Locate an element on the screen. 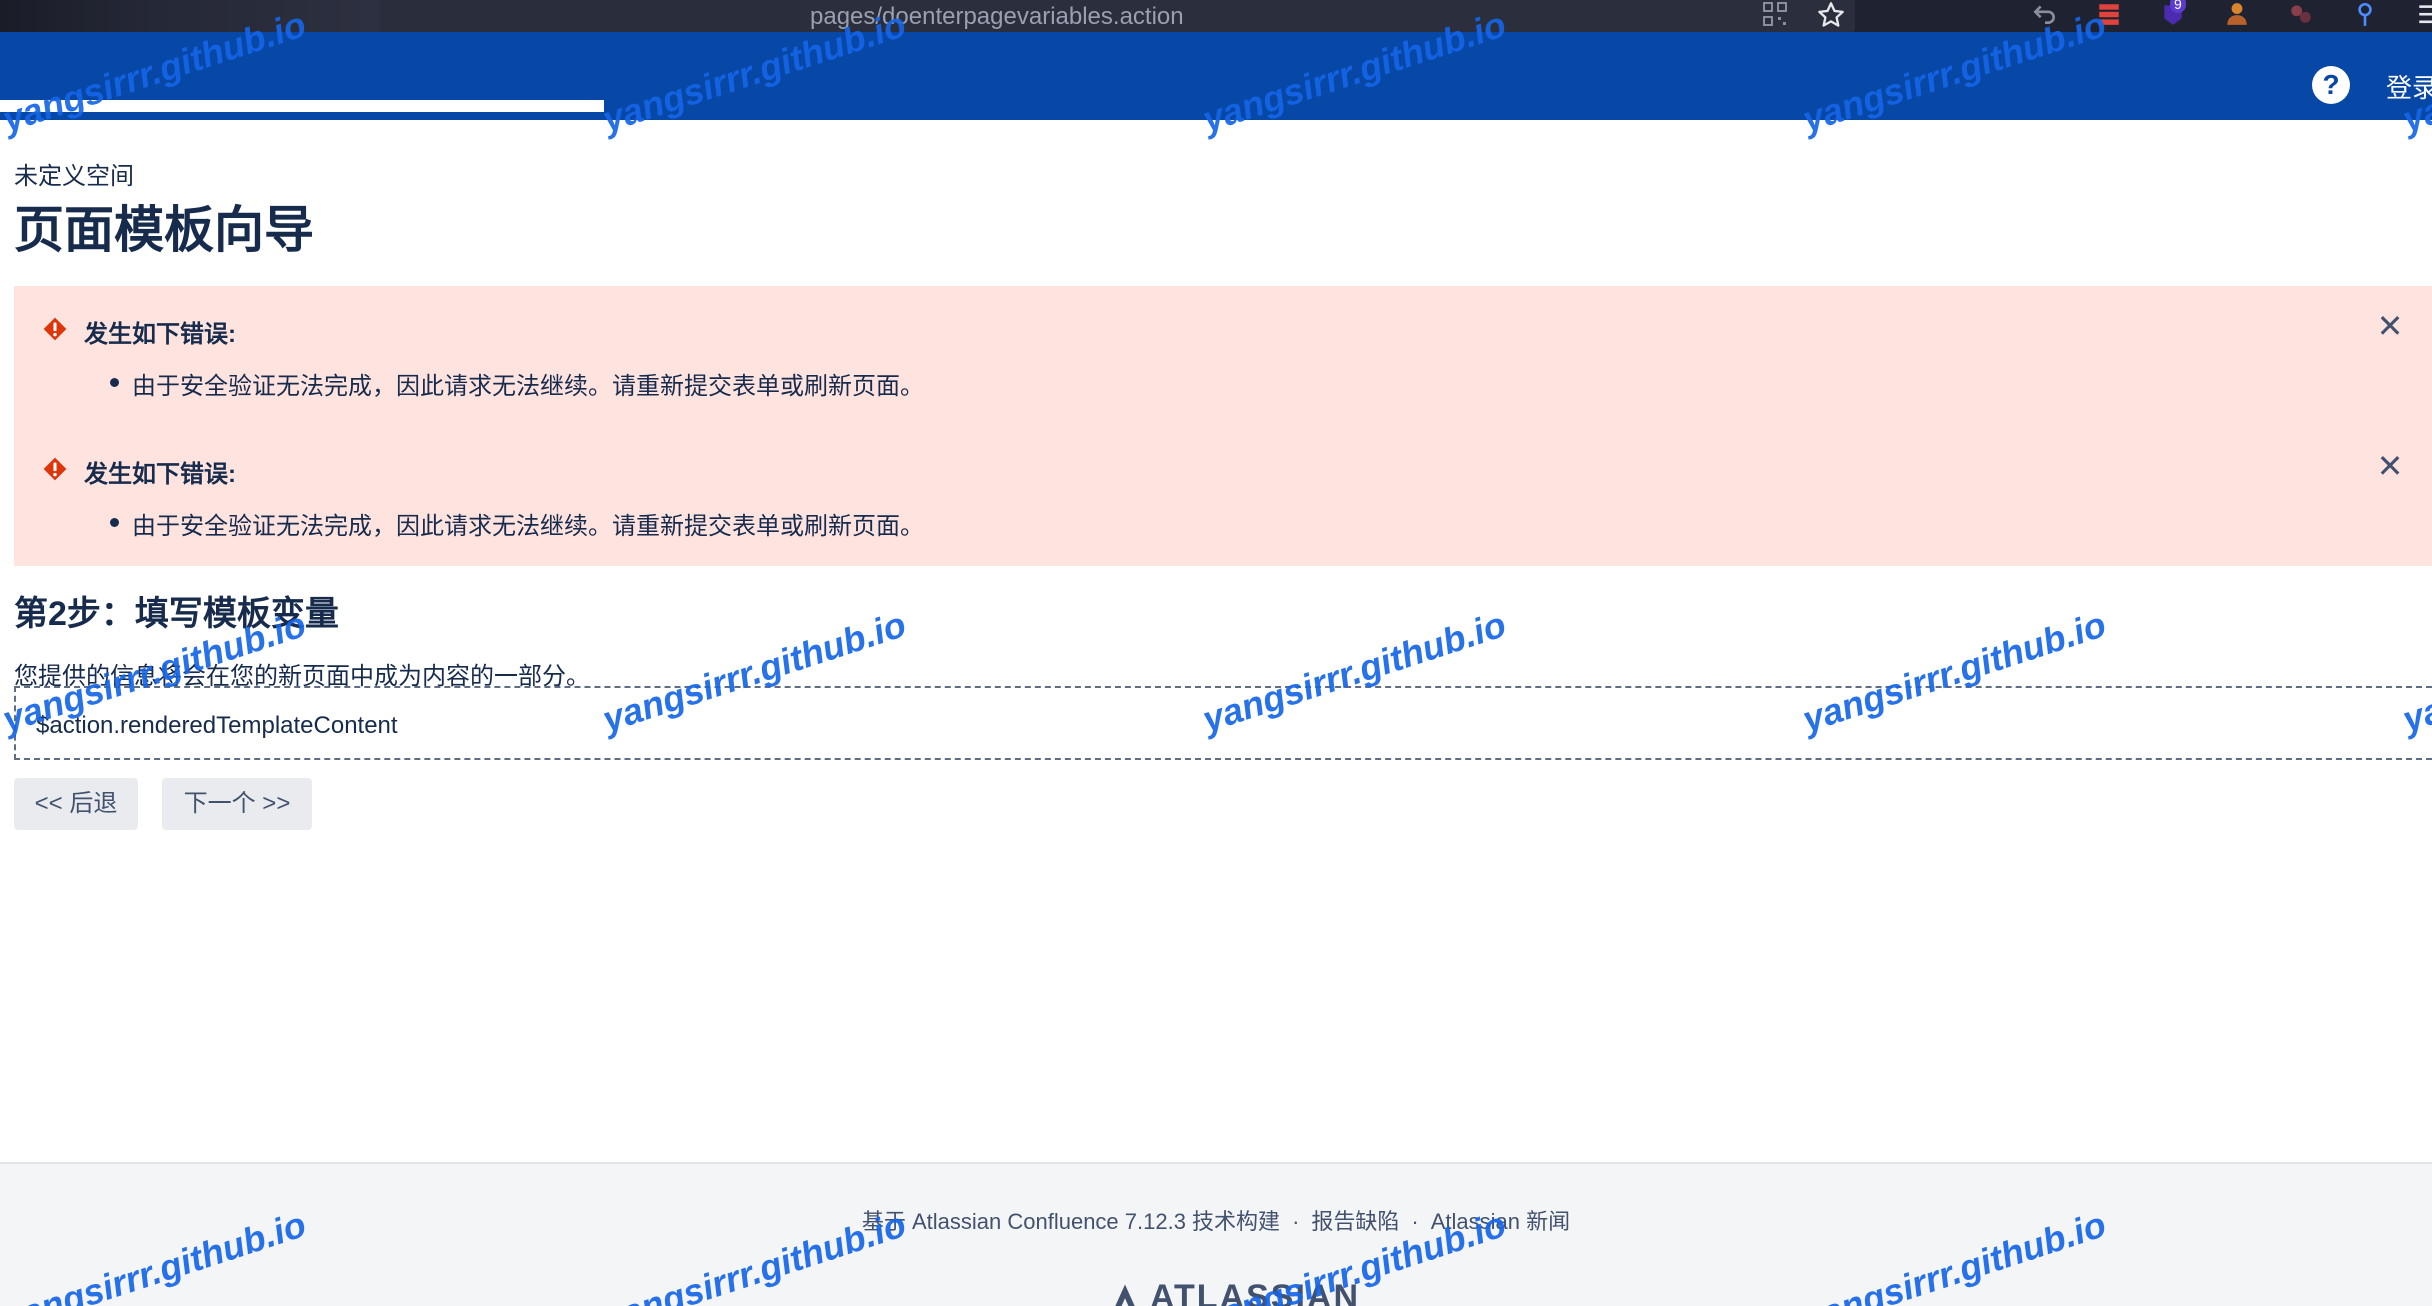 The height and width of the screenshot is (1306, 2432). space-name: 未定义空间 is located at coordinates (74, 173).